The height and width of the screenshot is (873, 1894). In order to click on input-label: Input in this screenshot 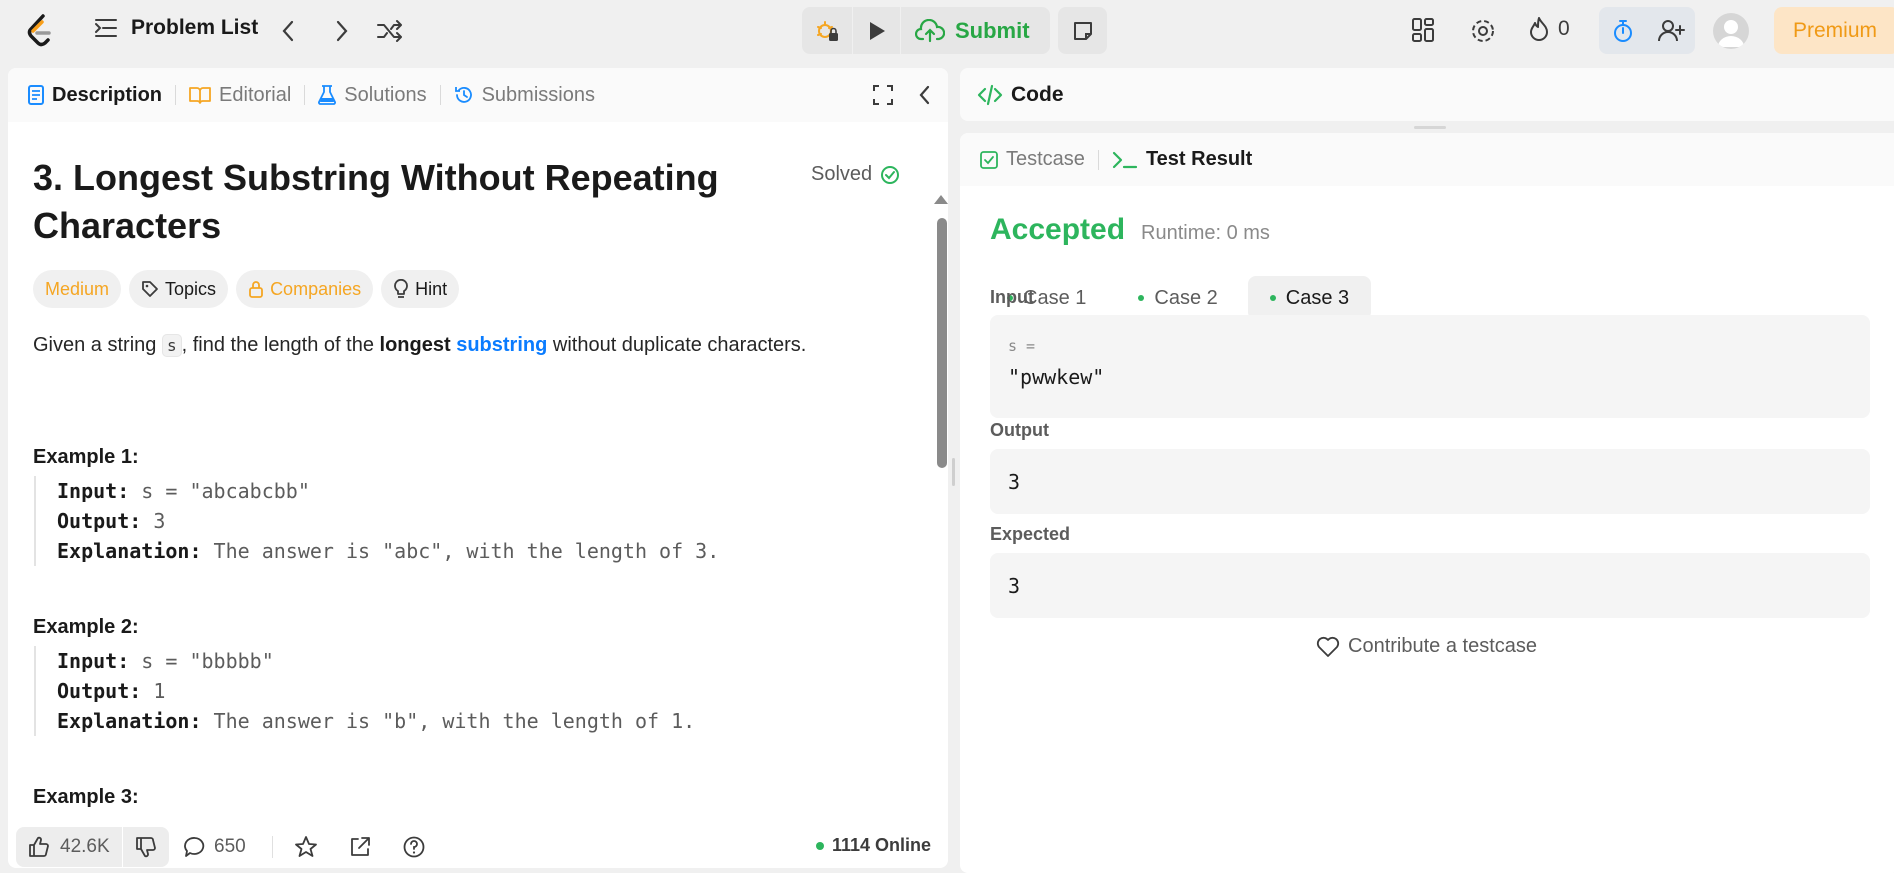, I will do `click(1012, 297)`.